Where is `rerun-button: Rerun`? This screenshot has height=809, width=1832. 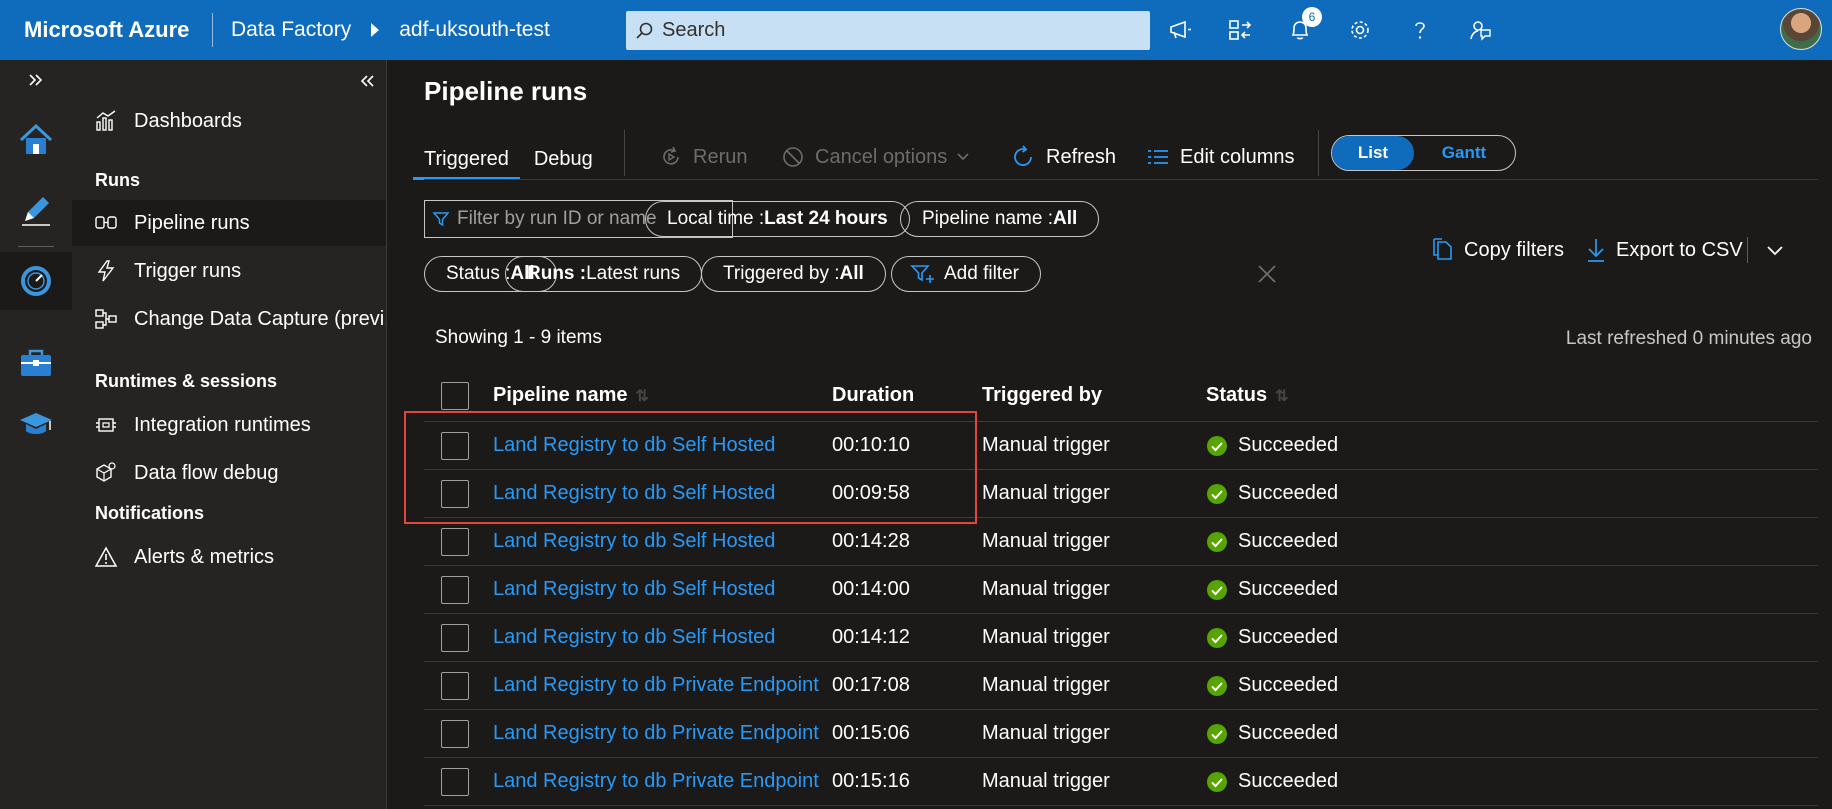
rerun-button: Rerun is located at coordinates (703, 157).